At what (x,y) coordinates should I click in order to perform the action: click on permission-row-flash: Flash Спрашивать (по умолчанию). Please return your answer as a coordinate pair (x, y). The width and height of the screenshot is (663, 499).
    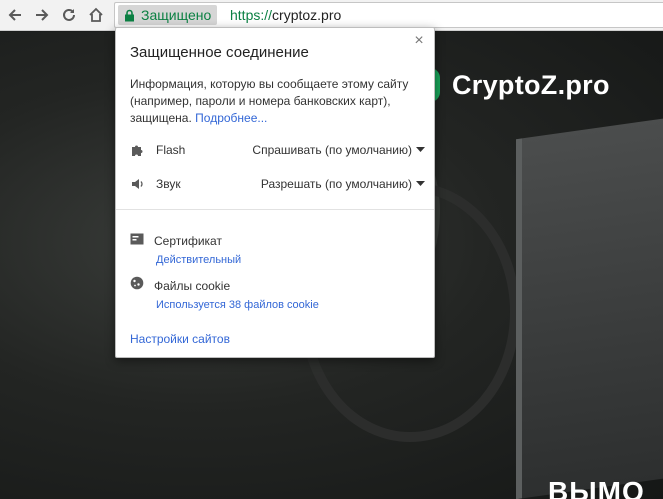
    Looking at the image, I should click on (277, 150).